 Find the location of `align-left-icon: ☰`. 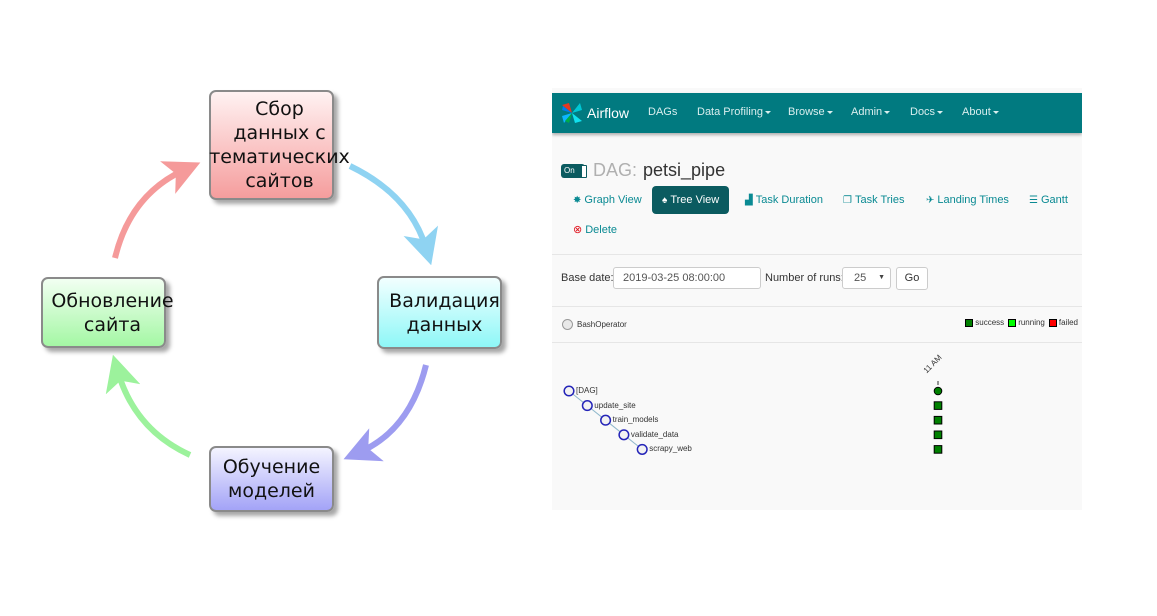

align-left-icon: ☰ is located at coordinates (1033, 200).